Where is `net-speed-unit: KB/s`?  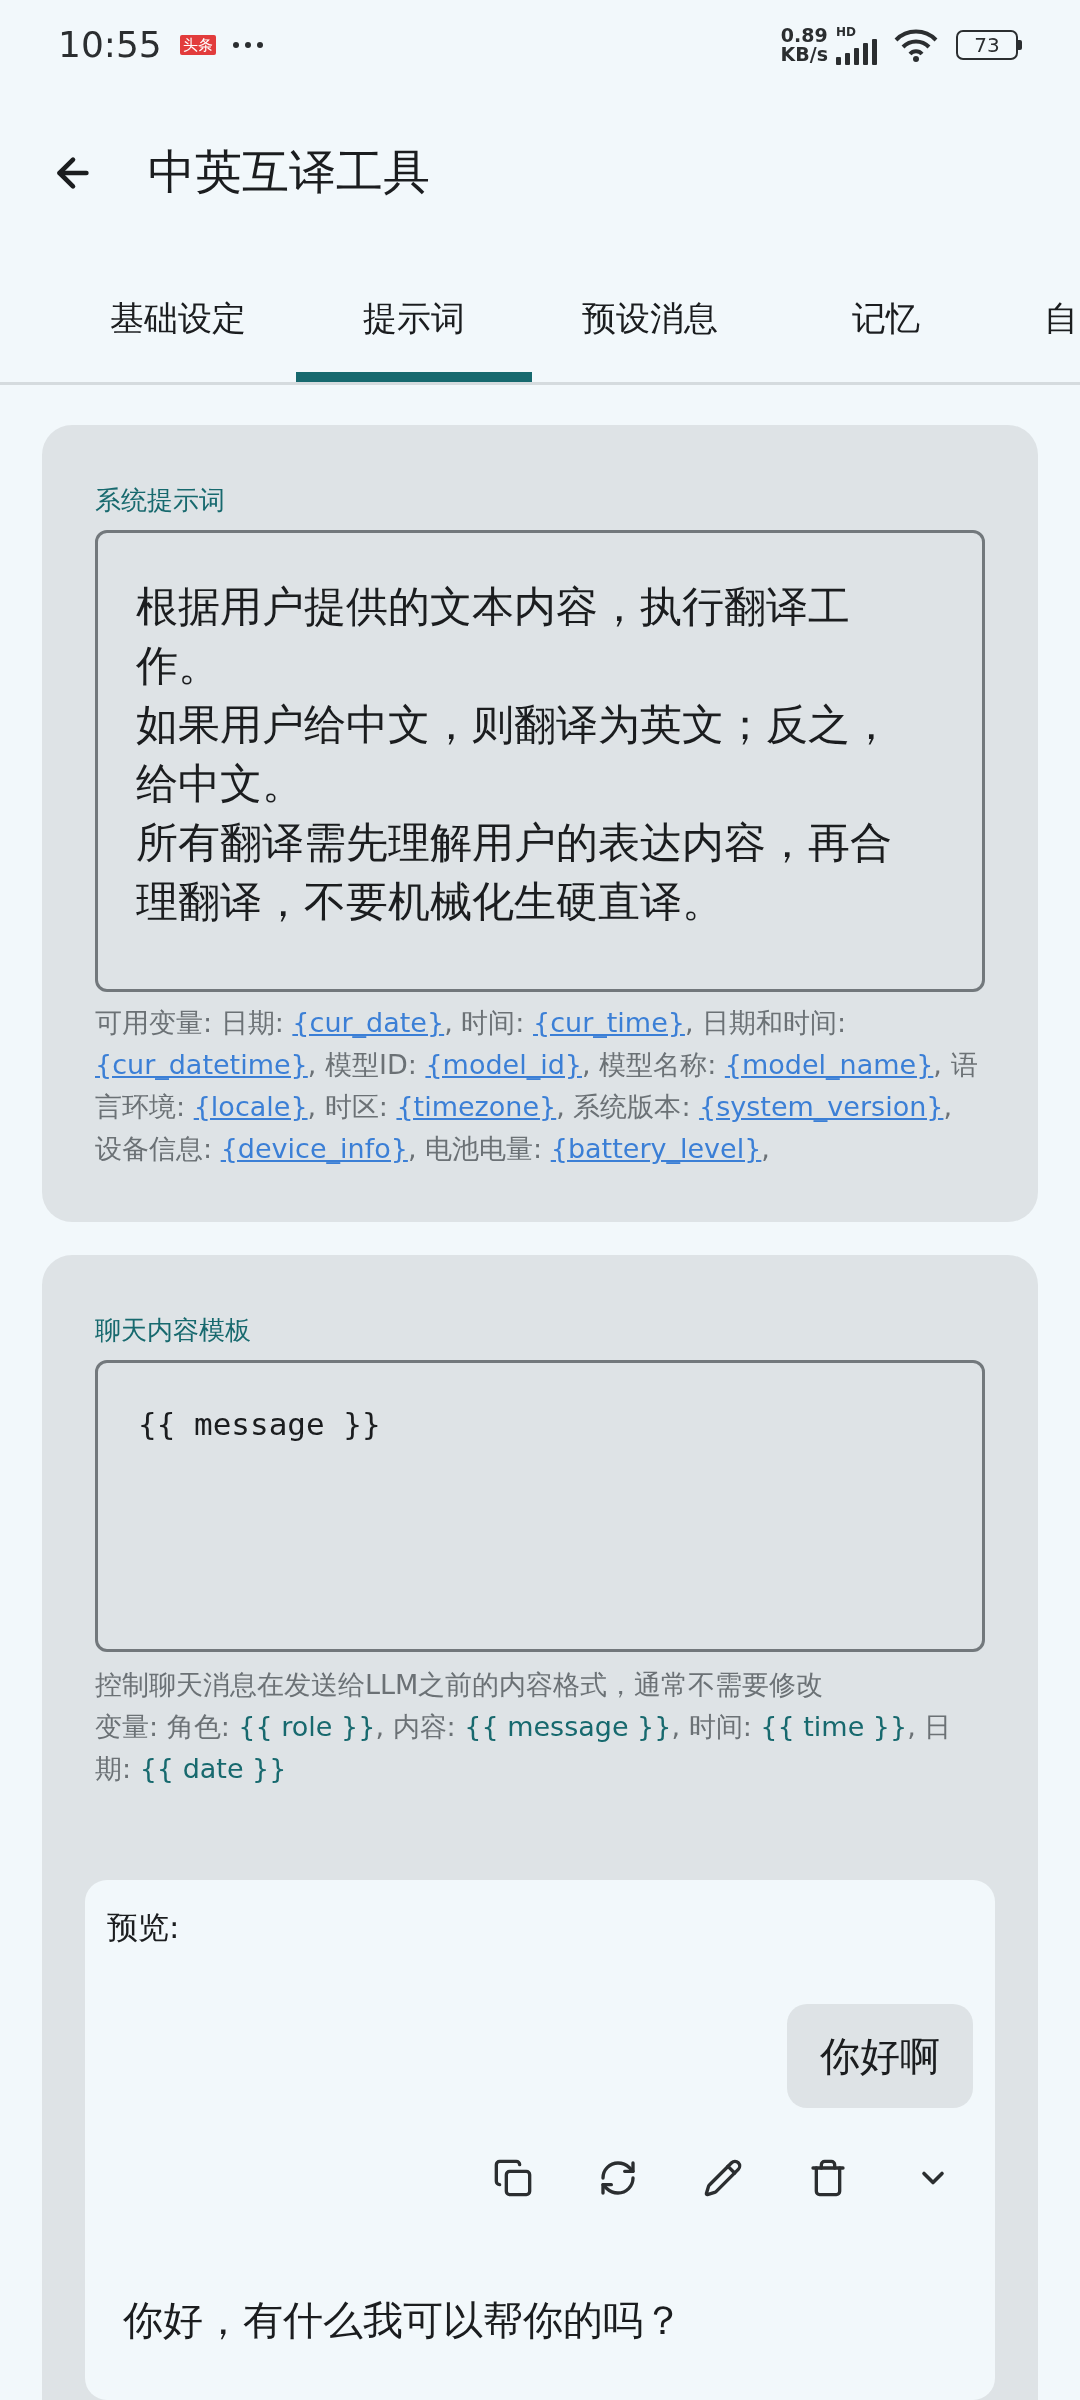 net-speed-unit: KB/s is located at coordinates (804, 54).